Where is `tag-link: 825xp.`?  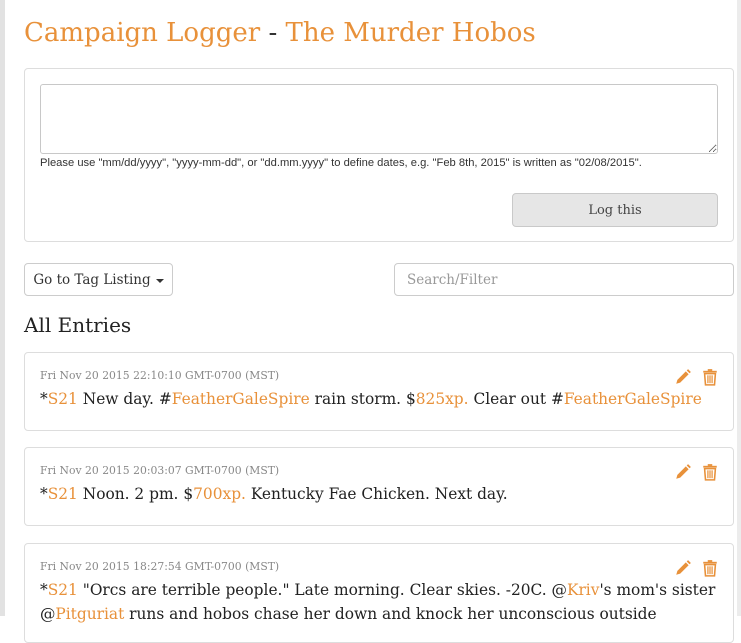 tag-link: 825xp. is located at coordinates (442, 399).